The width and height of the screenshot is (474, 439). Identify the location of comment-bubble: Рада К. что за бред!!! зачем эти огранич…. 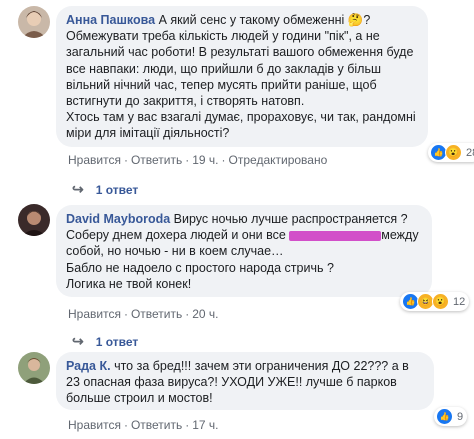
(245, 381).